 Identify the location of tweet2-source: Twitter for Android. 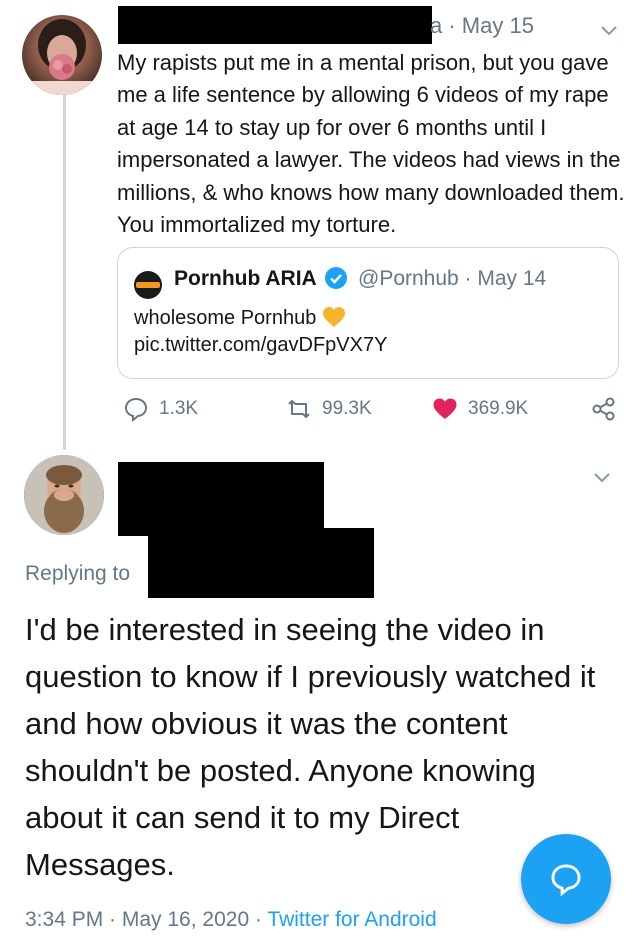
(351, 919).